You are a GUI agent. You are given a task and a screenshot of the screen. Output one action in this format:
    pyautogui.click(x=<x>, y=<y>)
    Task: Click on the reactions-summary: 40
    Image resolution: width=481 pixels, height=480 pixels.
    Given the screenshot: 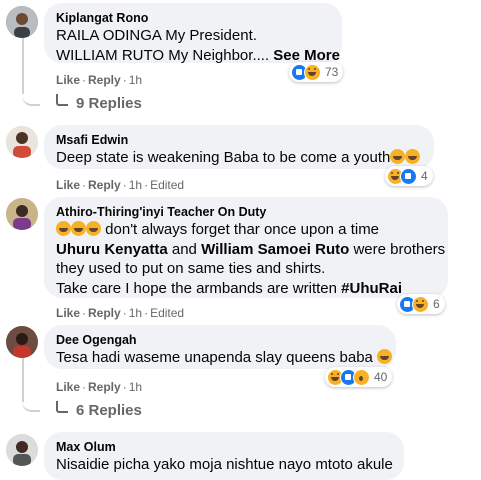 What is the action you would take?
    pyautogui.click(x=359, y=377)
    